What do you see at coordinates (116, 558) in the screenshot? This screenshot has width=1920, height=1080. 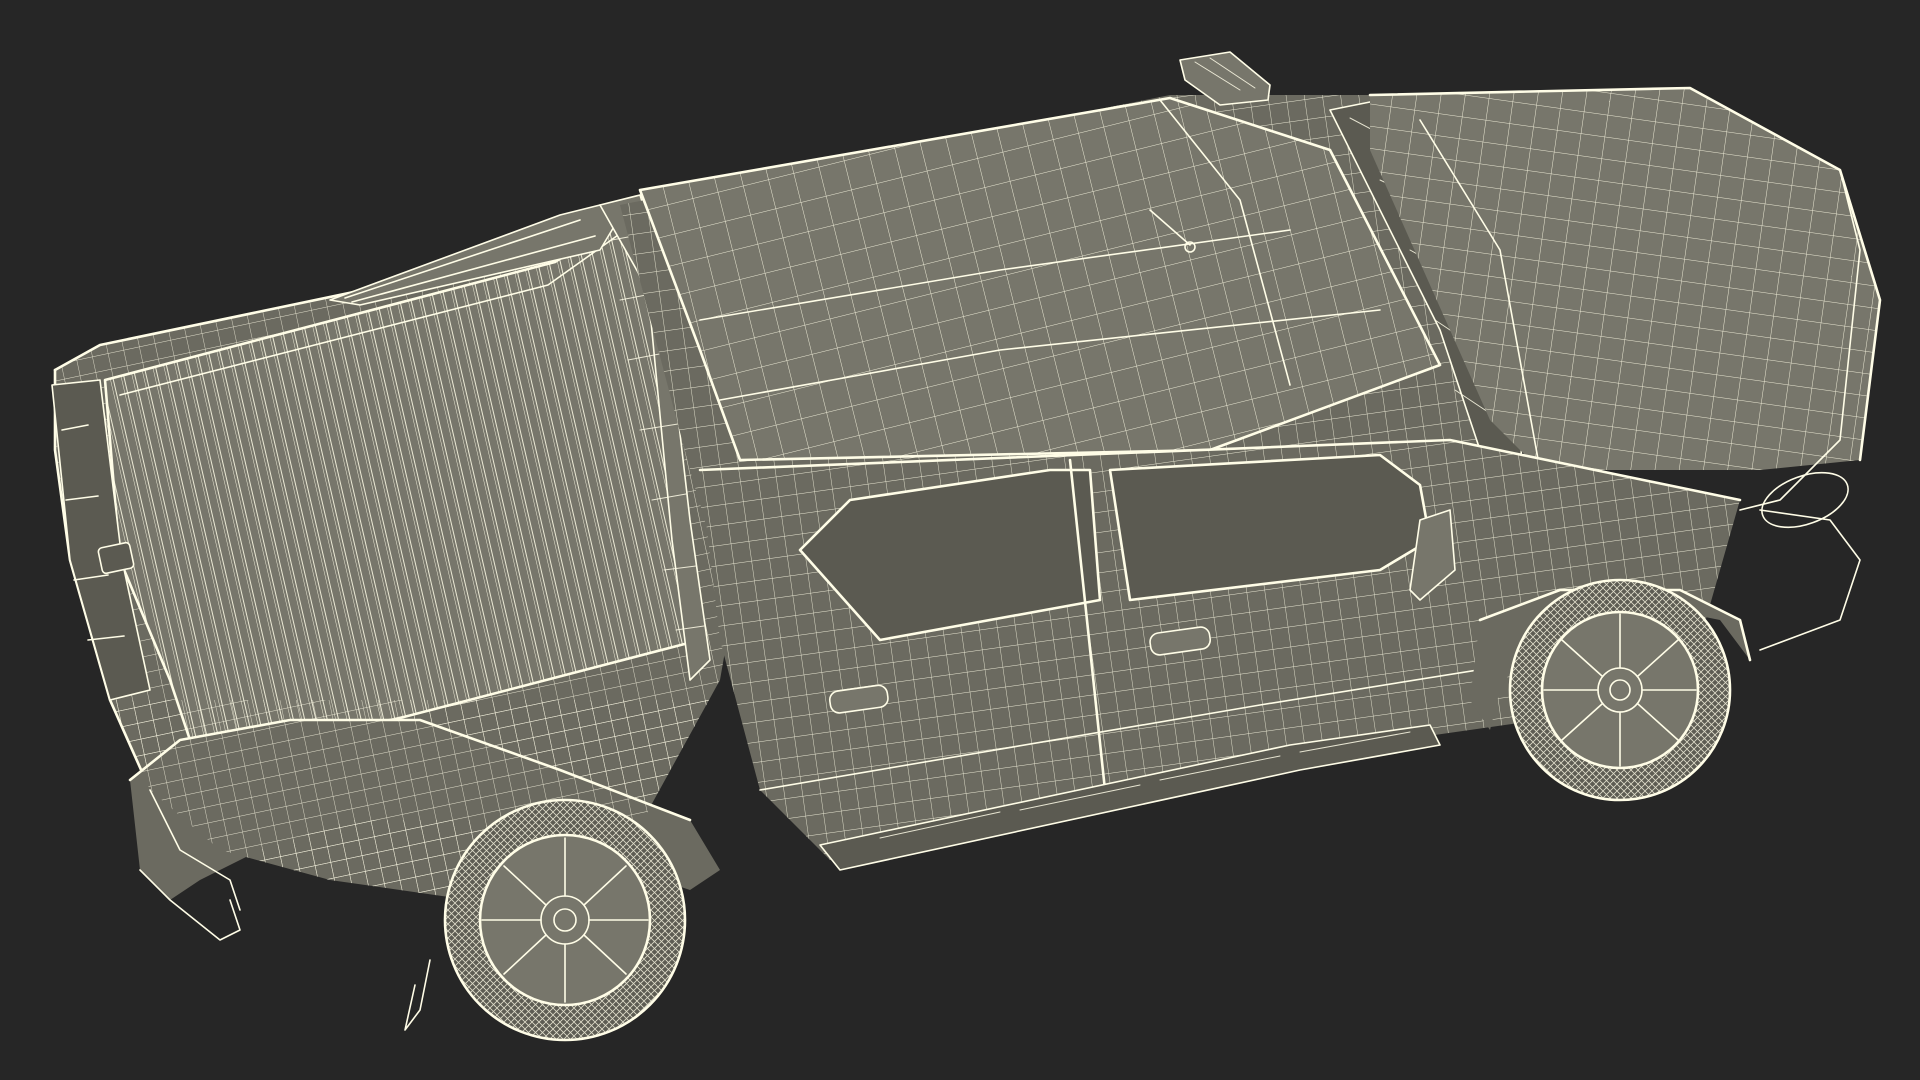 I see `tailgate-handle-icon` at bounding box center [116, 558].